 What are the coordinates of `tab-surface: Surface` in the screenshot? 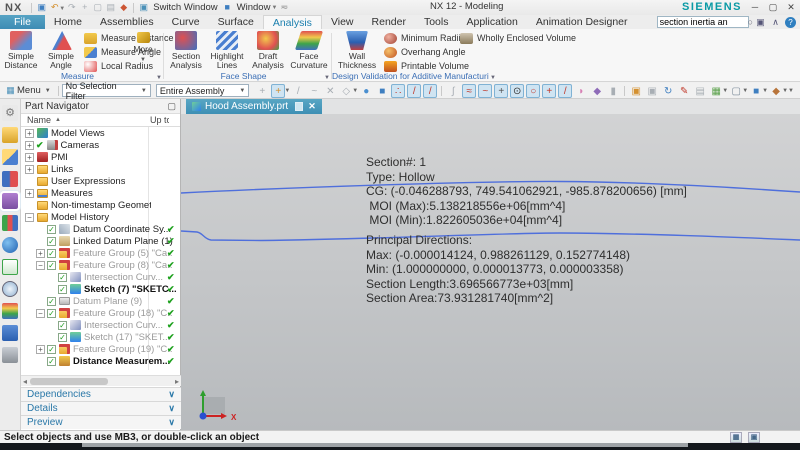 It's located at (236, 22).